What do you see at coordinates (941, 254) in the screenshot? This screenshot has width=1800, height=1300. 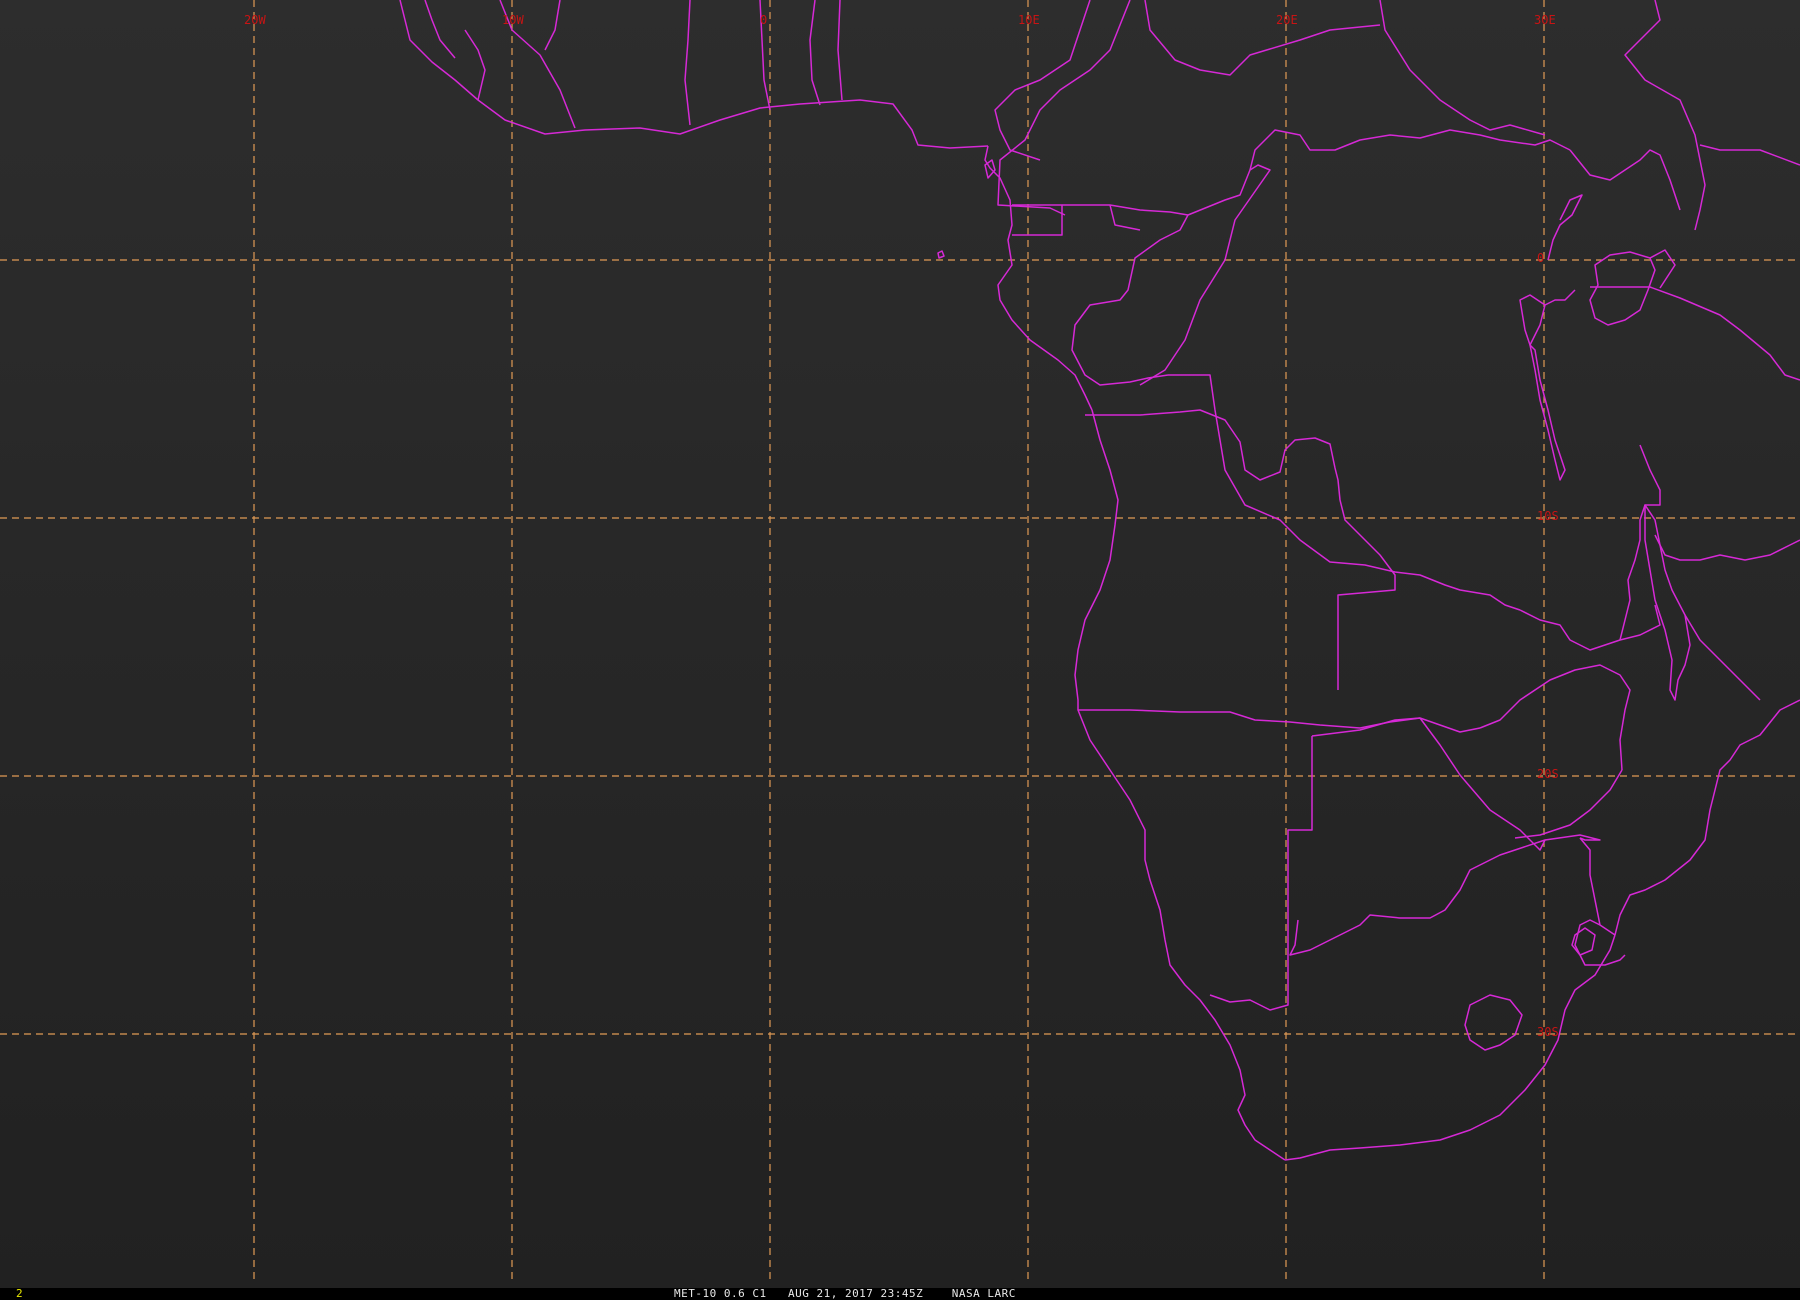 I see `sao-tome-island` at bounding box center [941, 254].